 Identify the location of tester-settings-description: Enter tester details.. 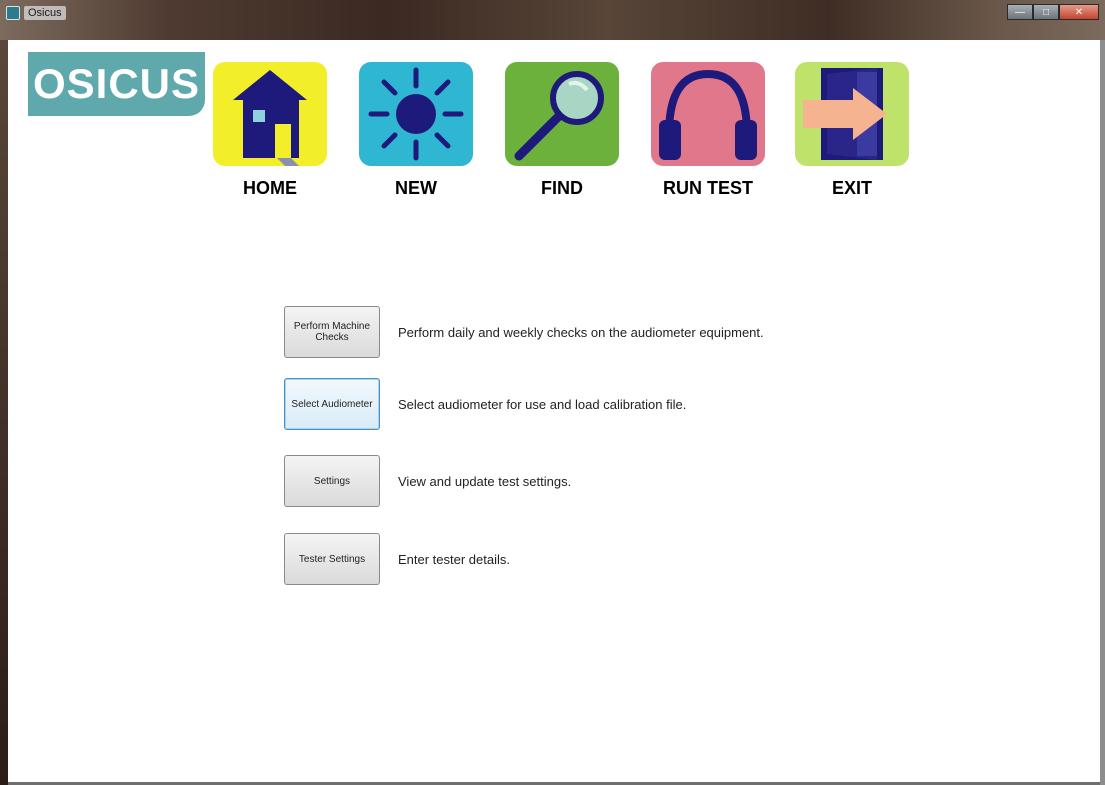
(454, 559).